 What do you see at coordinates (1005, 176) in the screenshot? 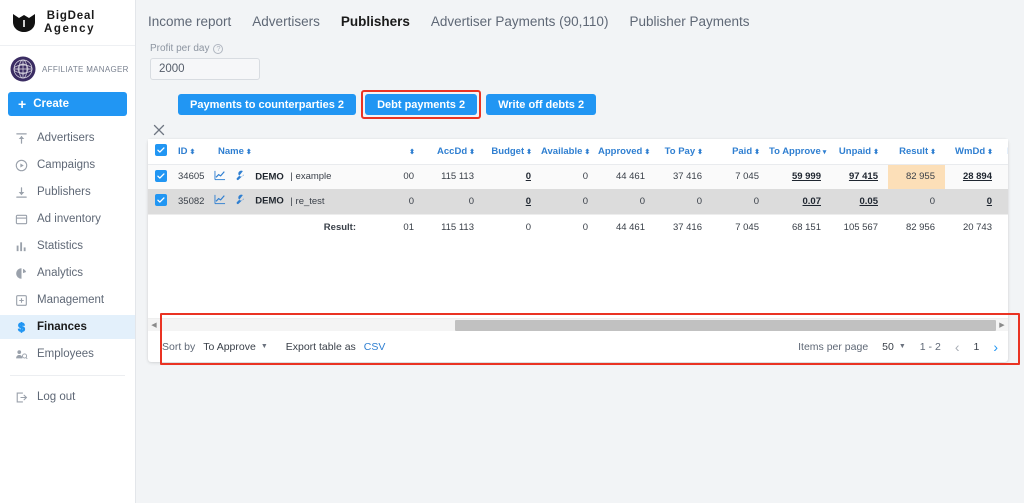
I see `row-prepaid: 0` at bounding box center [1005, 176].